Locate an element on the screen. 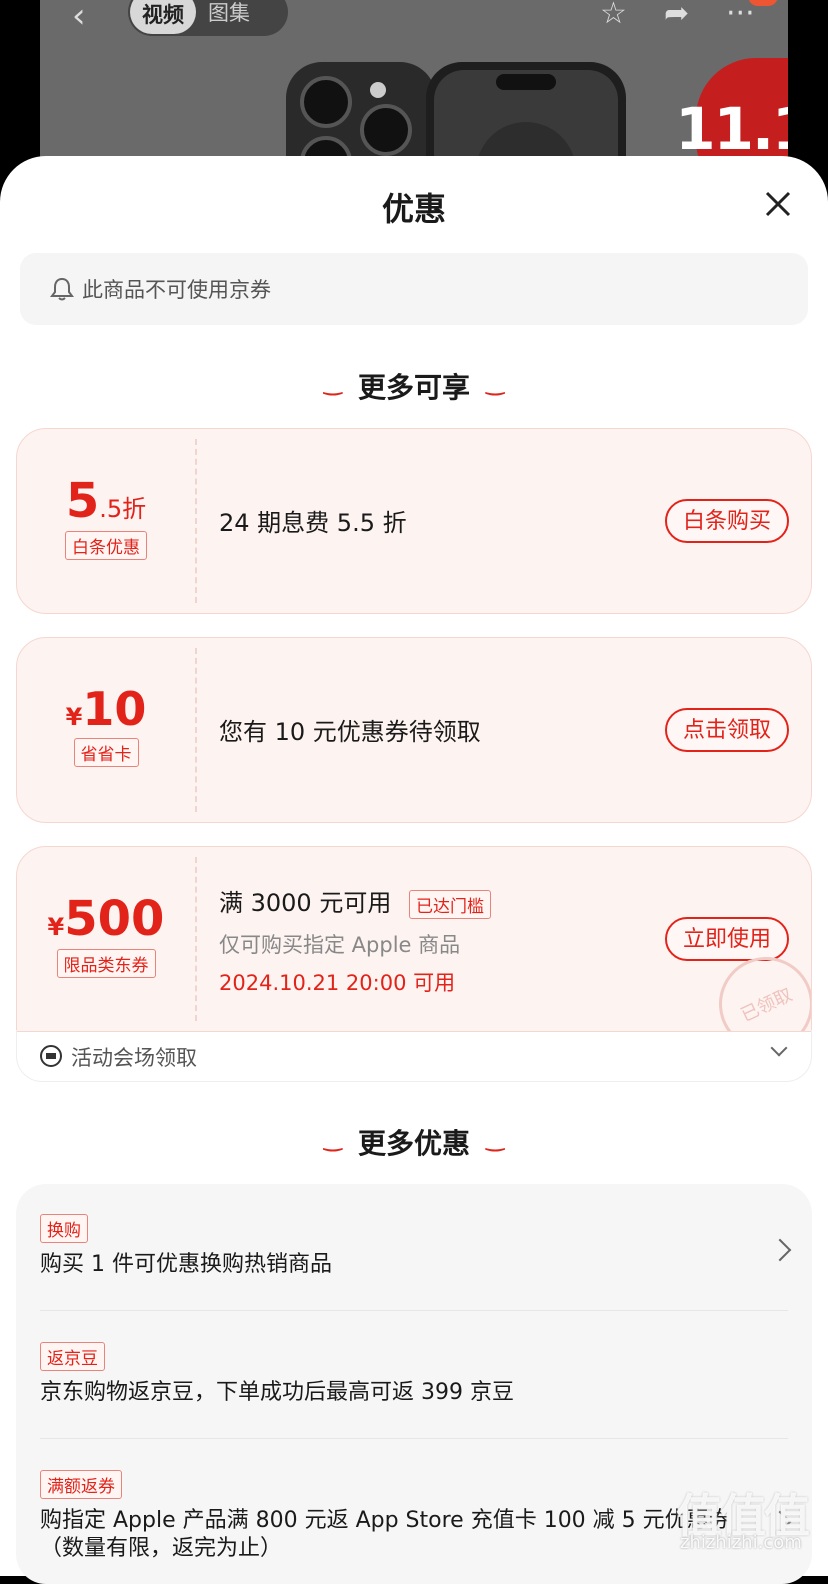 This screenshot has width=828, height=1584. star-icon: ☆ is located at coordinates (613, 15).